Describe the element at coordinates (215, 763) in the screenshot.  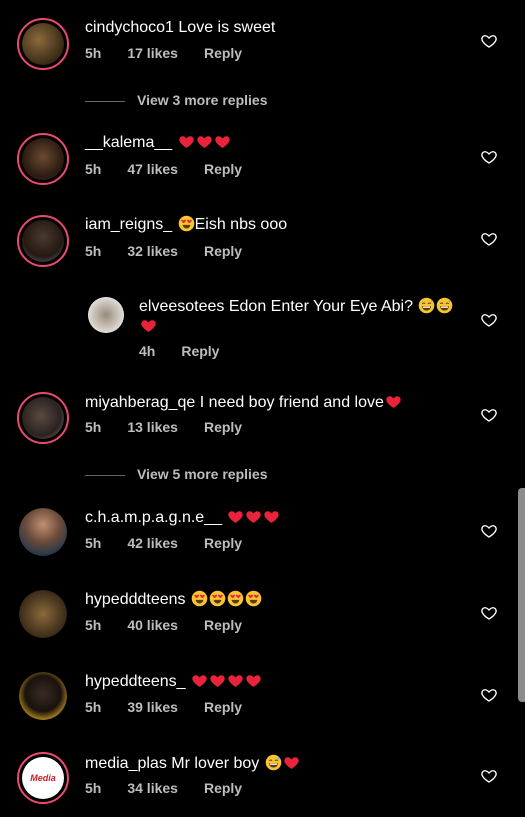
I see `comment-text: Mr lover boy` at that location.